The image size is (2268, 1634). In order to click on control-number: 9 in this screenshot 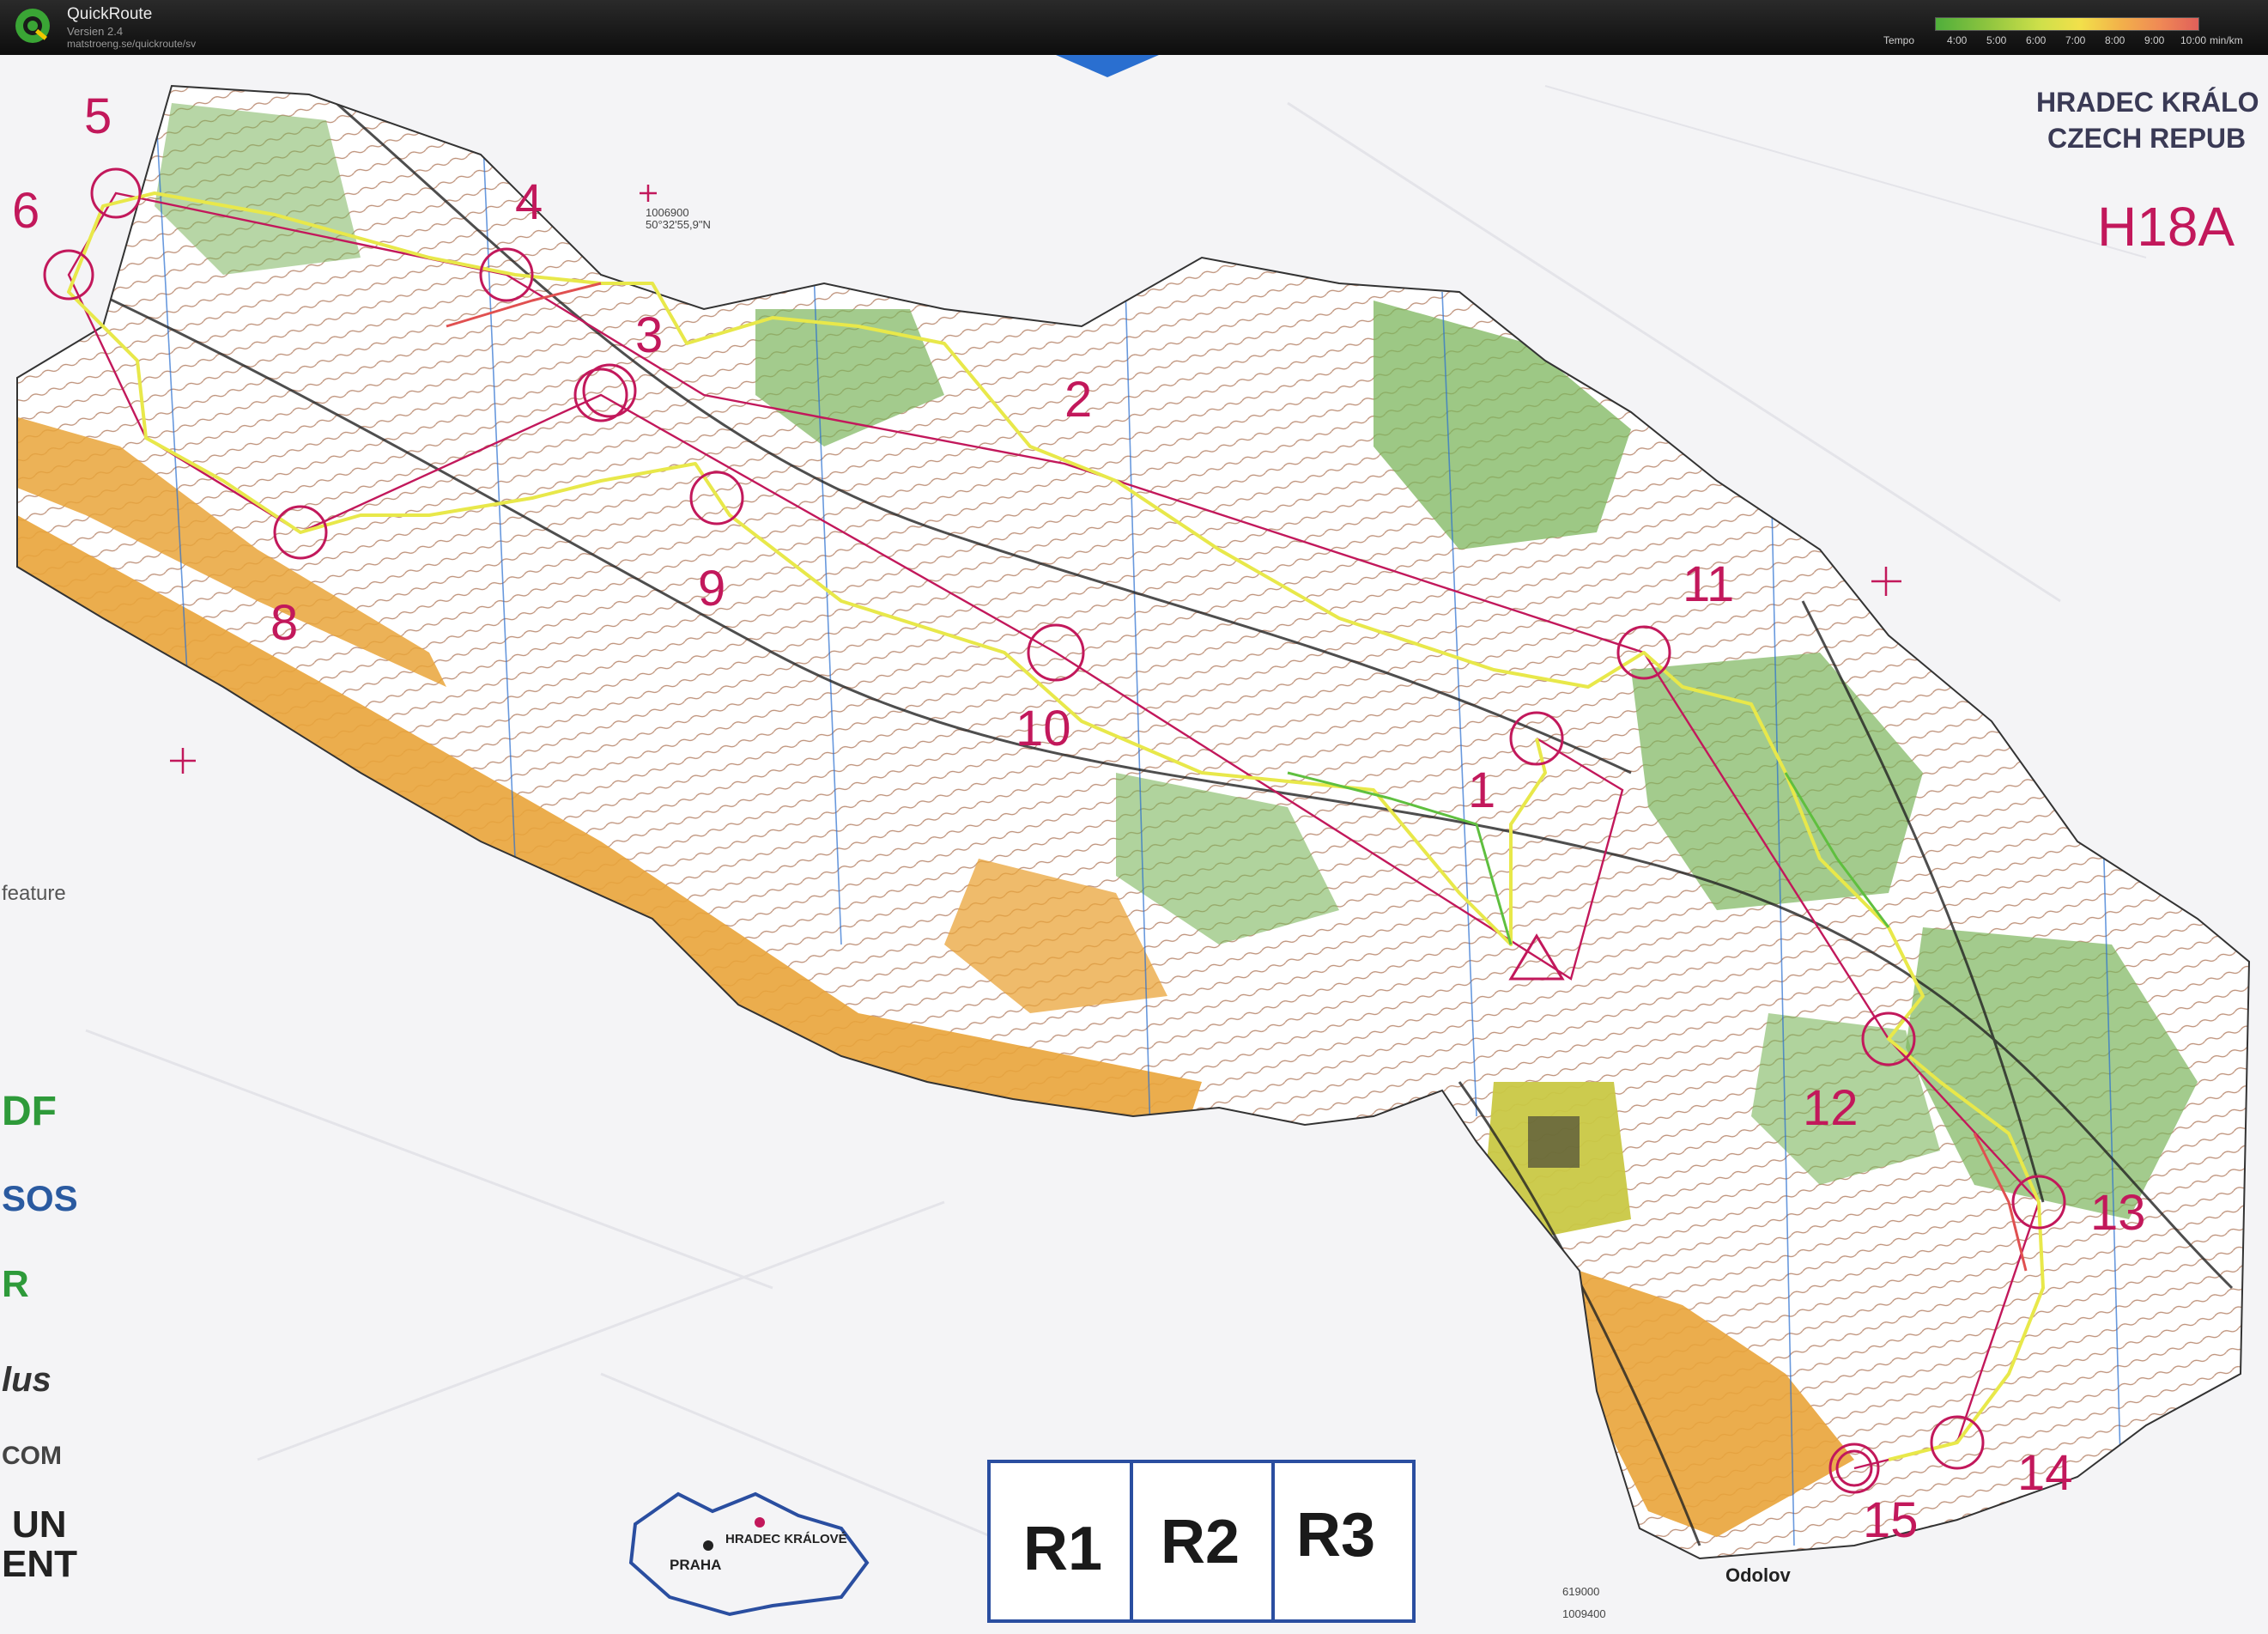, I will do `click(711, 589)`.